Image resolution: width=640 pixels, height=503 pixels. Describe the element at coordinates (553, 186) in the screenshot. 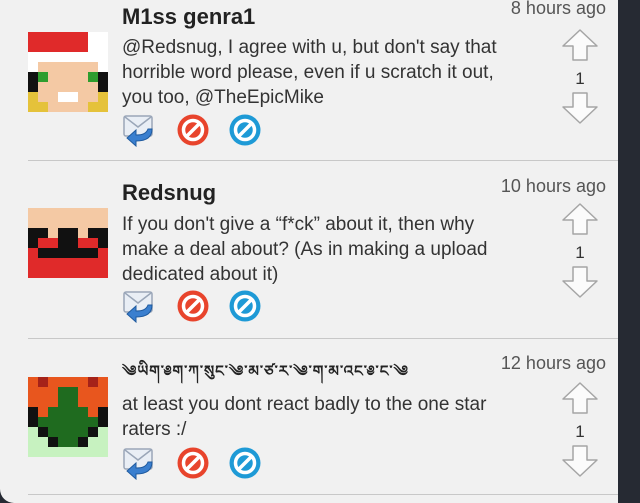

I see `comment-timestamp: 10 hours ago` at that location.